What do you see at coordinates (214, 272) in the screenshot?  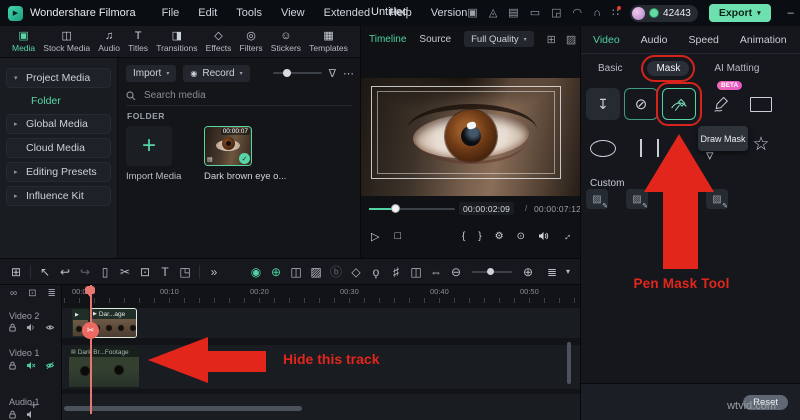 I see `more-tools-icon: »` at bounding box center [214, 272].